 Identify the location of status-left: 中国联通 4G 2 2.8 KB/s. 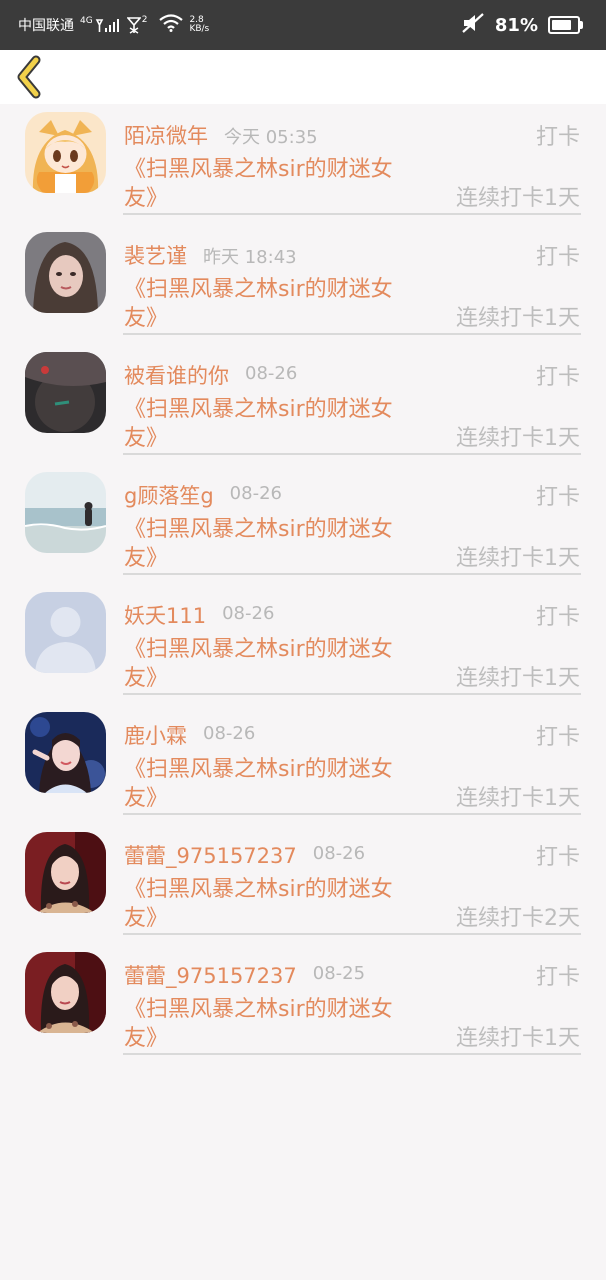
(113, 25).